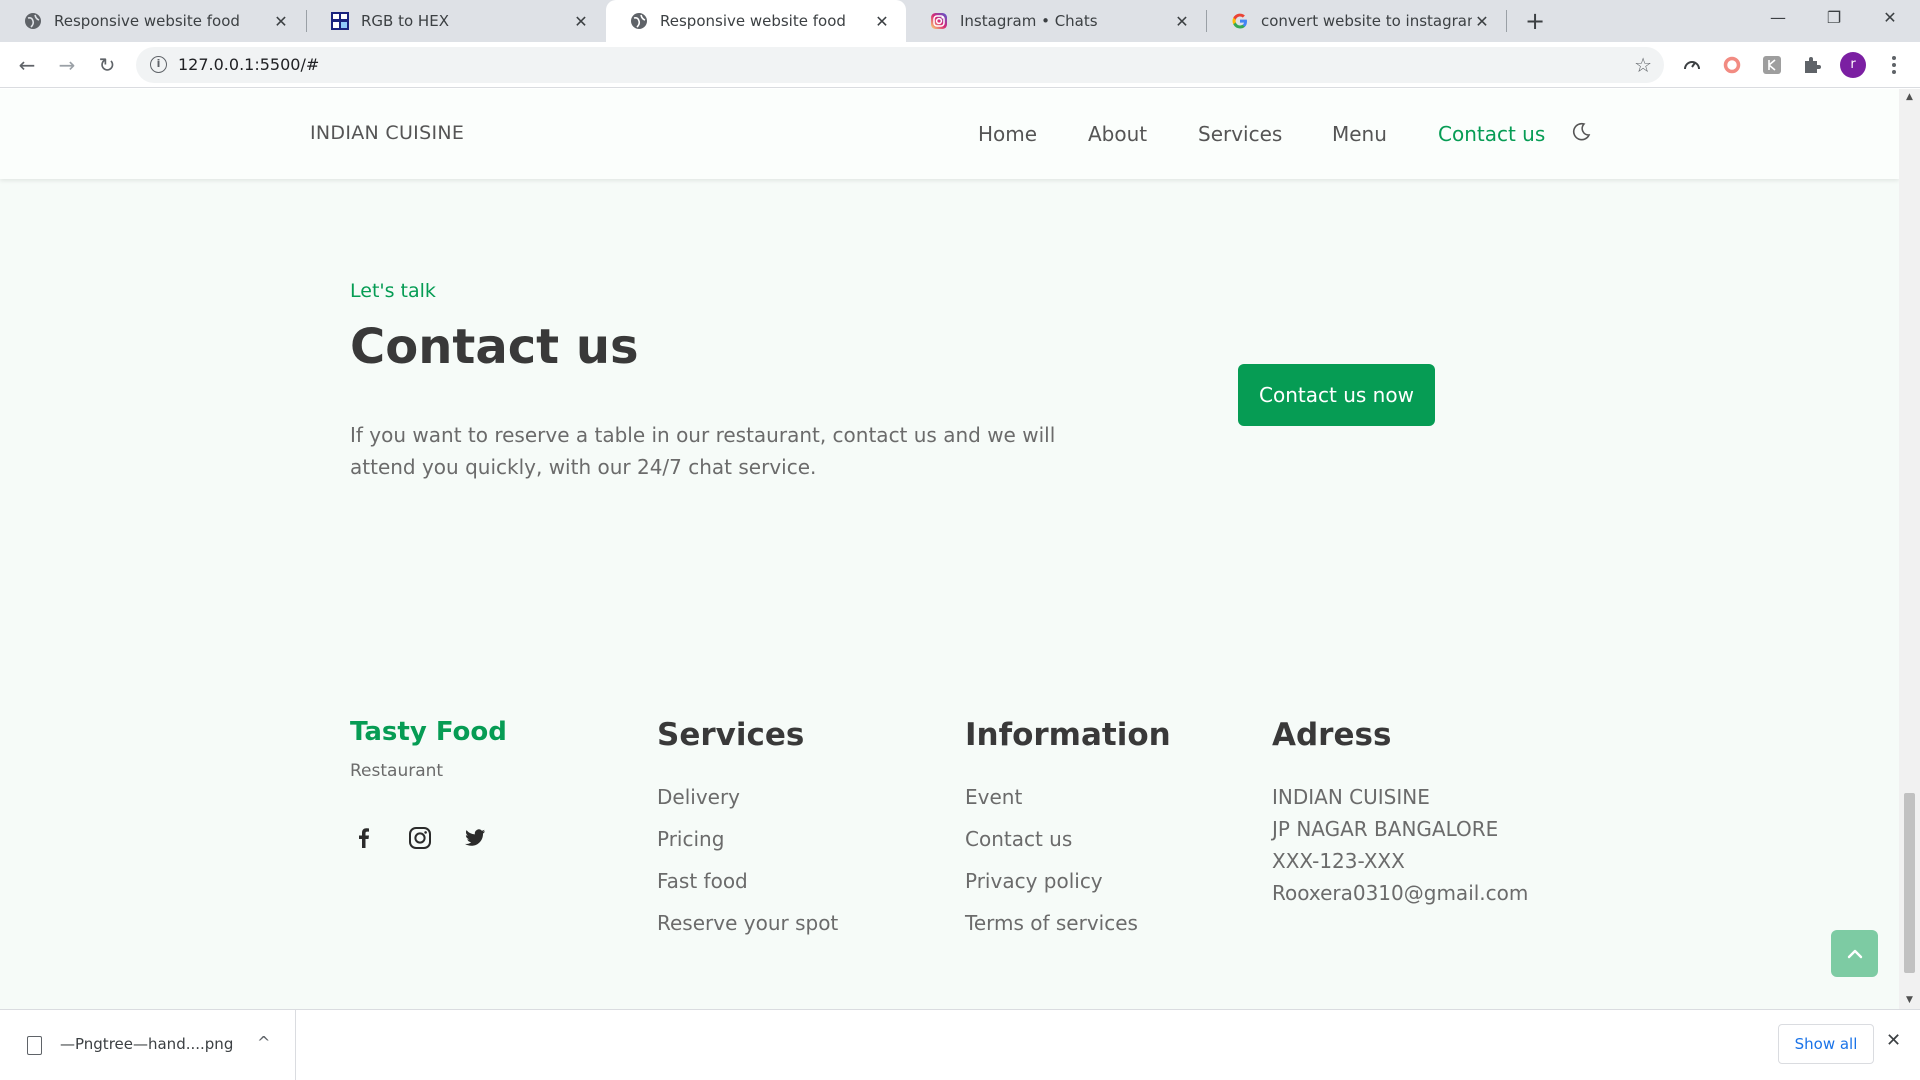 The height and width of the screenshot is (1080, 1920). I want to click on footer-link-event: Event, so click(993, 797).